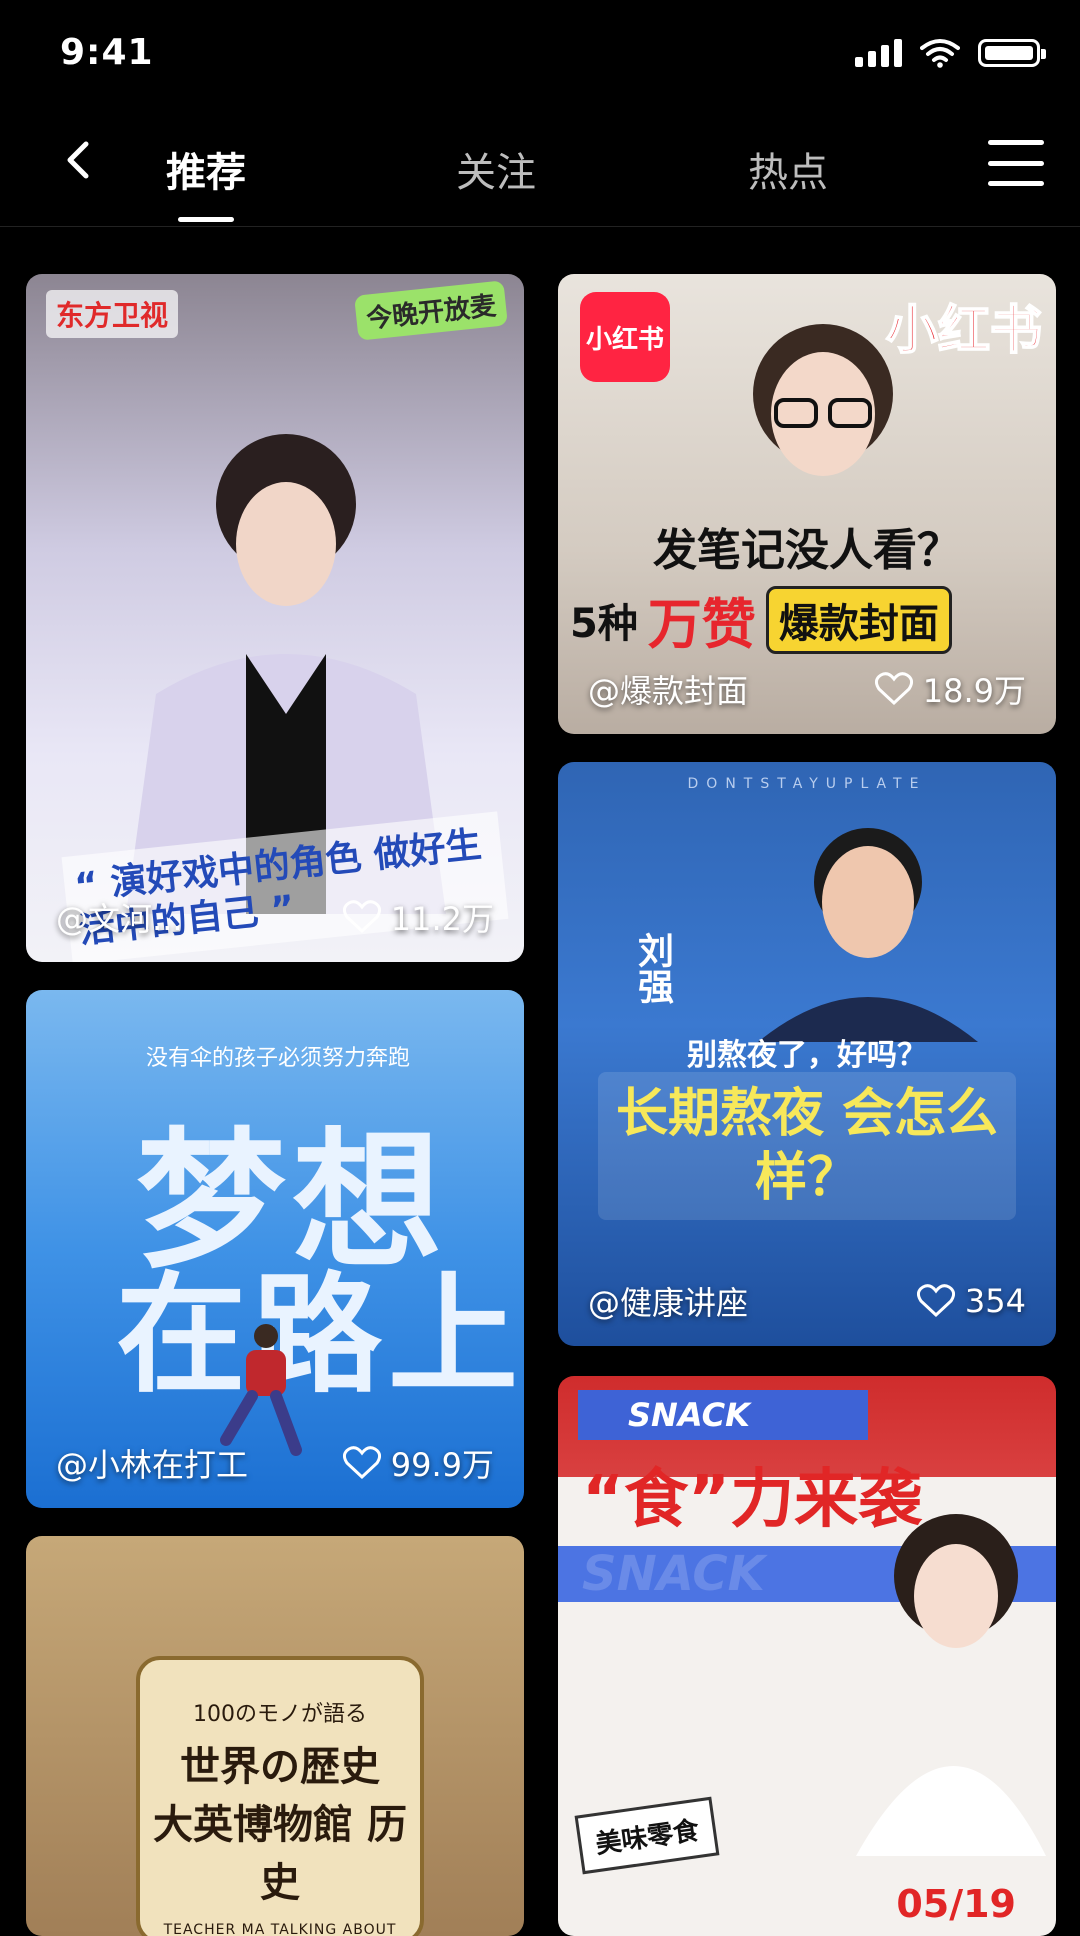 The image size is (1080, 1936). Describe the element at coordinates (807, 504) in the screenshot. I see `feed-card: 小红书 小红书 发笔记没人看？ 5种 万赞 爆款封面 @爆款封面 18.9万` at that location.